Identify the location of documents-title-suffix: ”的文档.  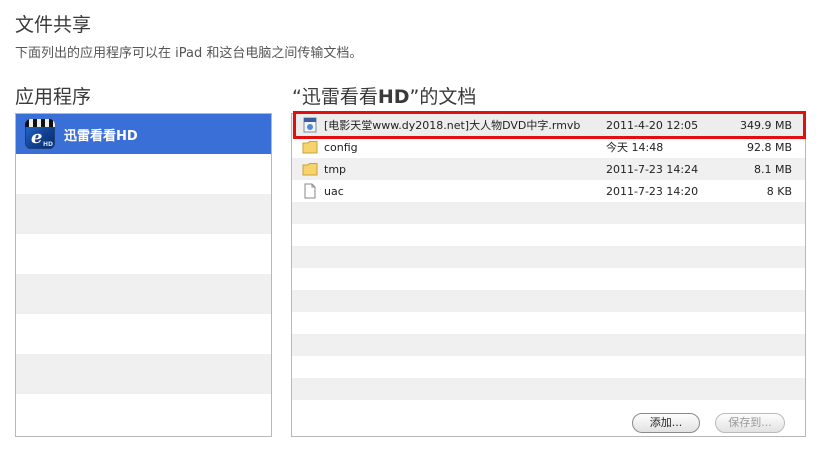
(443, 97).